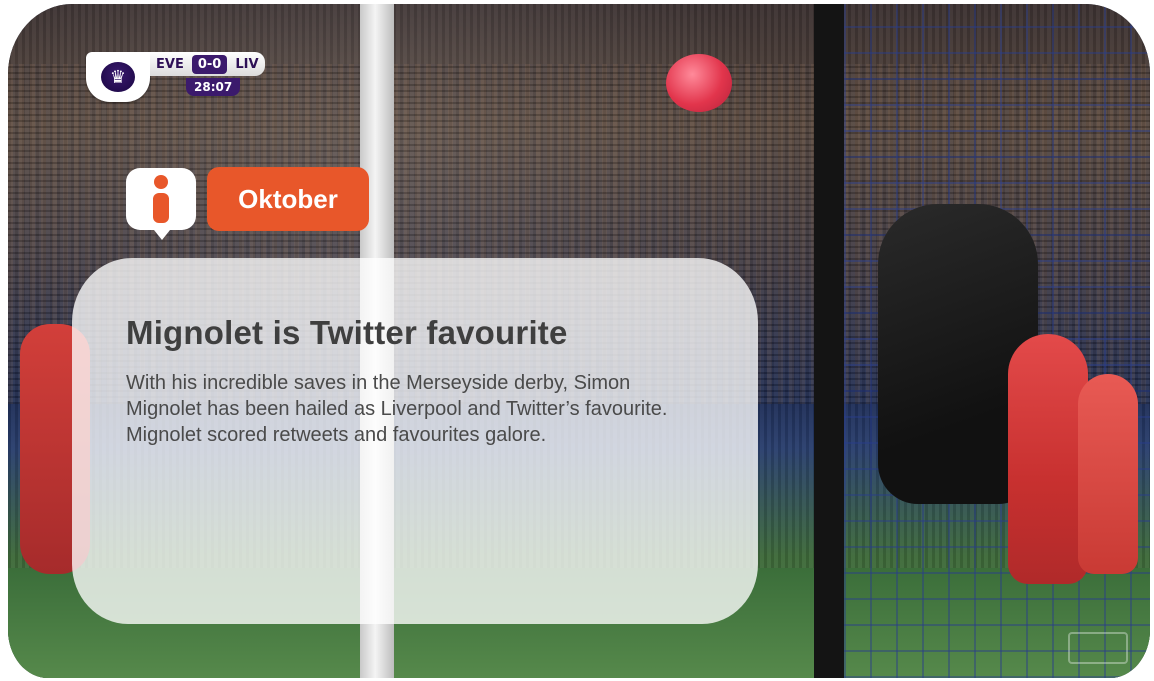 The image size is (1154, 681). Describe the element at coordinates (1098, 648) in the screenshot. I see `broadcast-watermark` at that location.